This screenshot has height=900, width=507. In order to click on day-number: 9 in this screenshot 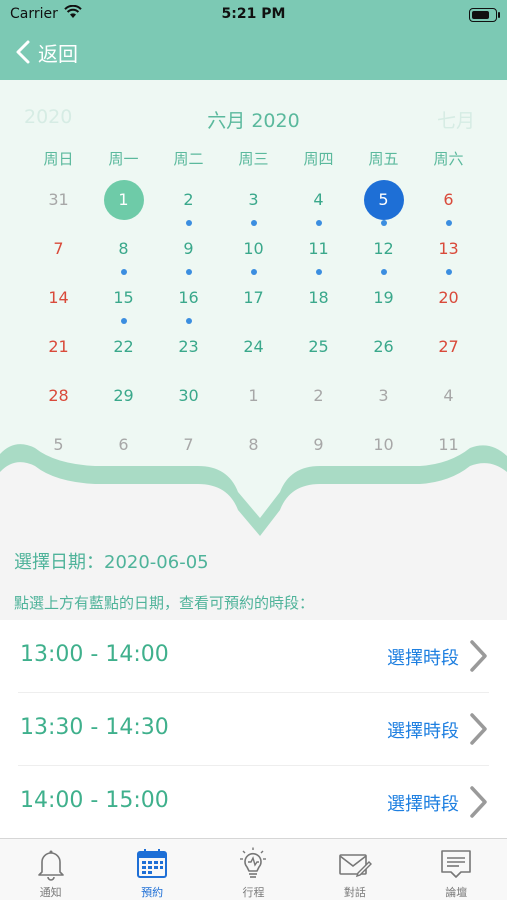, I will do `click(318, 444)`.